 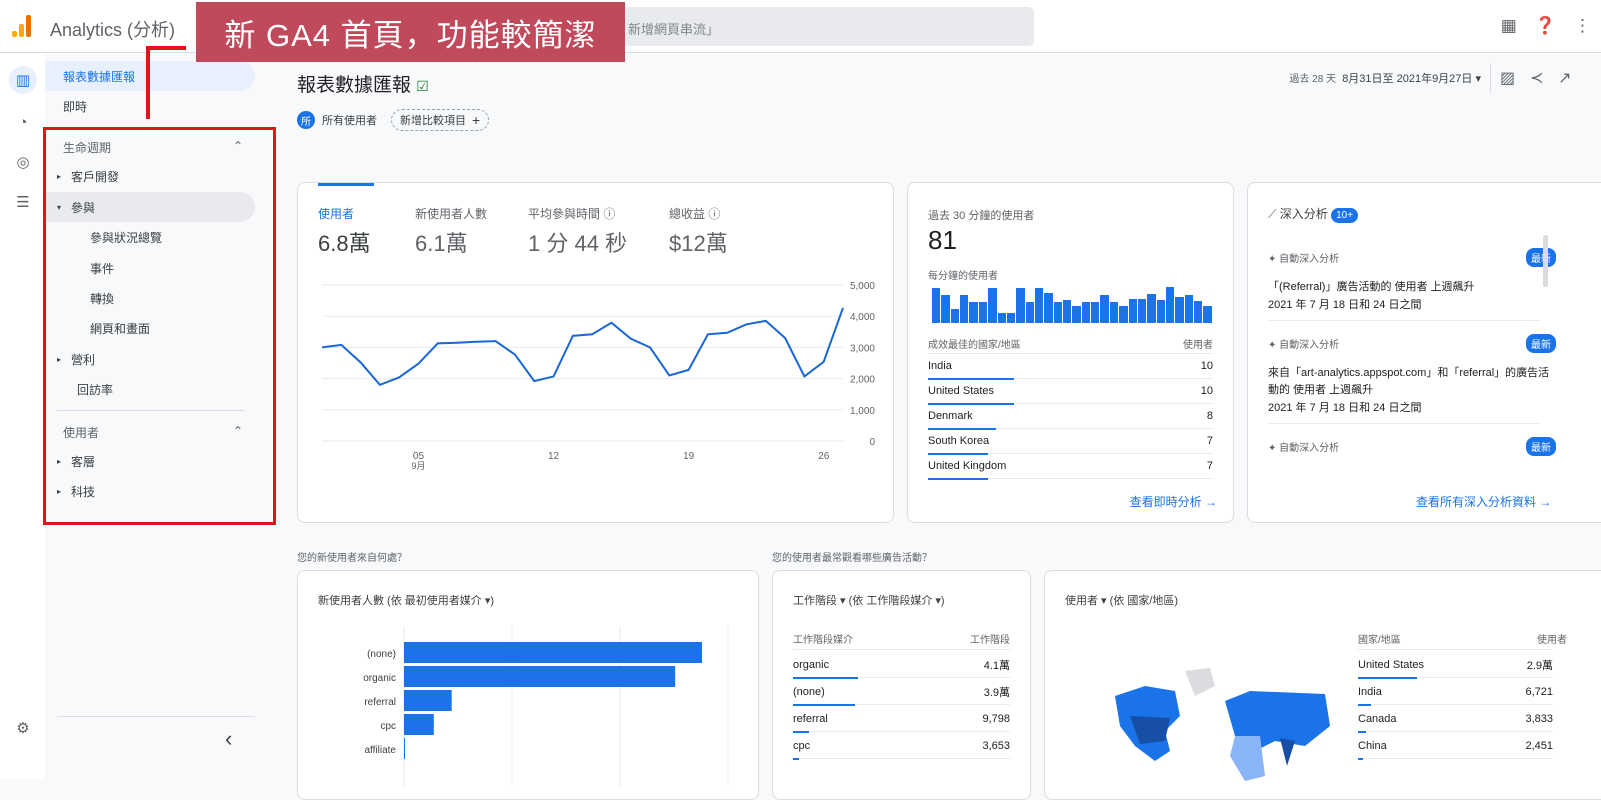 I want to click on kpi-revenue: 總收益 ⓘ $12萬, so click(x=698, y=231).